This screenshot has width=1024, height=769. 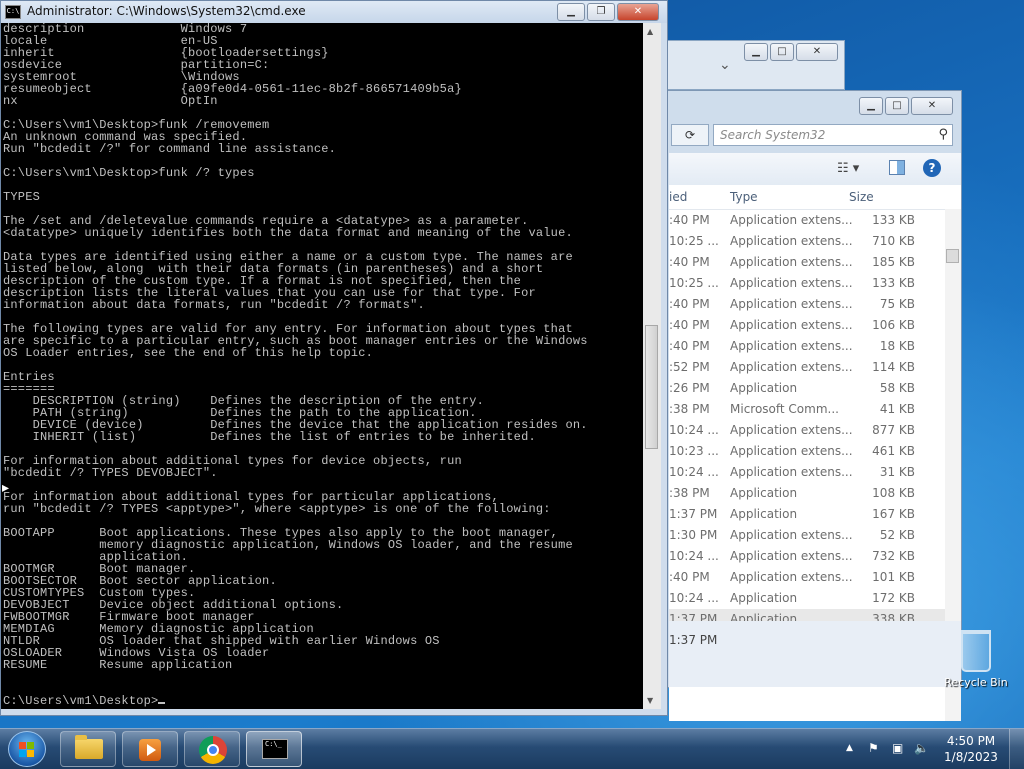 I want to click on maximize-button: ❐, so click(x=601, y=12).